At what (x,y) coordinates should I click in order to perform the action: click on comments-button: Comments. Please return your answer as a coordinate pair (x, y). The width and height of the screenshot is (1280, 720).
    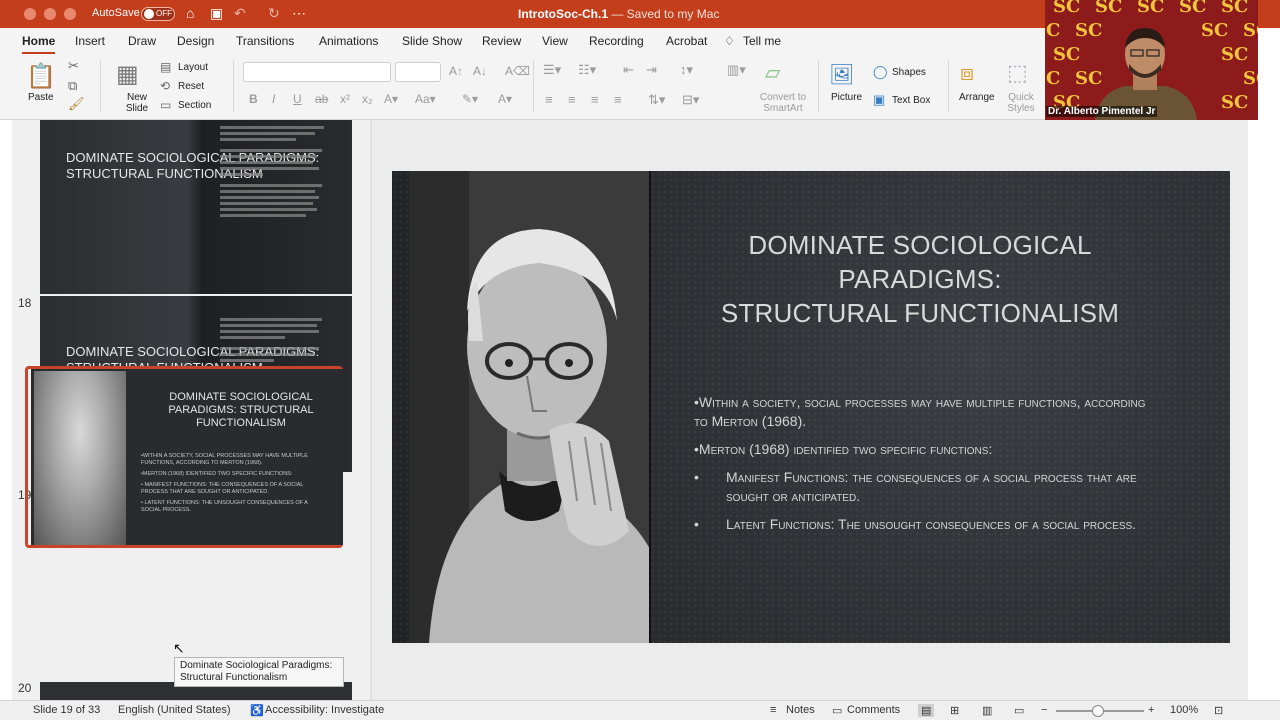
    Looking at the image, I should click on (873, 710).